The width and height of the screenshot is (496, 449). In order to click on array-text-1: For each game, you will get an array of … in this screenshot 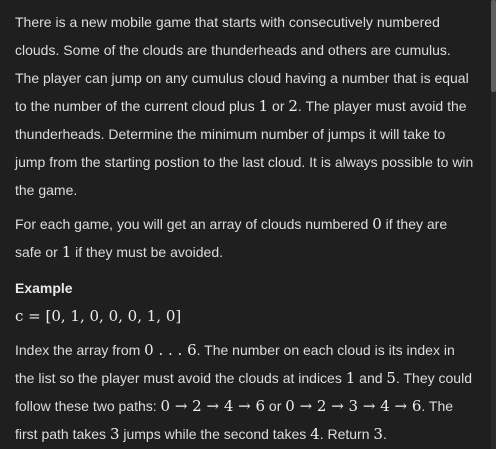, I will do `click(194, 224)`.